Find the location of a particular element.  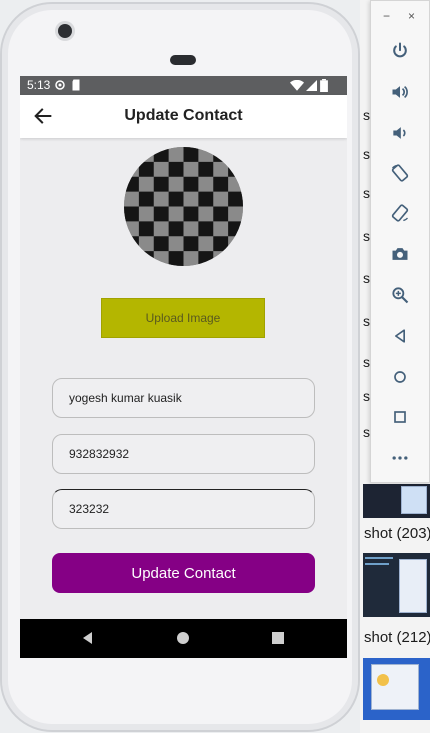

name-field: yogesh kumar kuasik is located at coordinates (183, 398).